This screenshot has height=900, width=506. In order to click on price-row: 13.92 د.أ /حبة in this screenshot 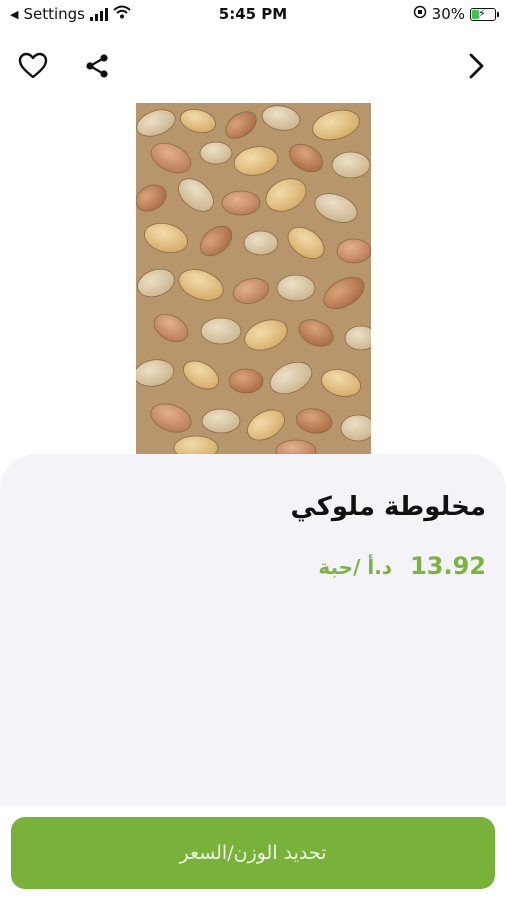, I will do `click(402, 566)`.